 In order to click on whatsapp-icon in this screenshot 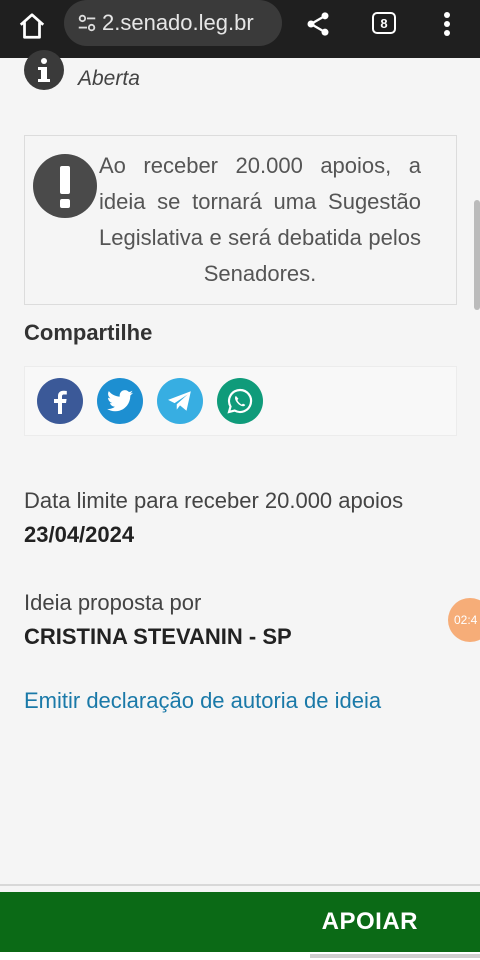, I will do `click(240, 401)`.